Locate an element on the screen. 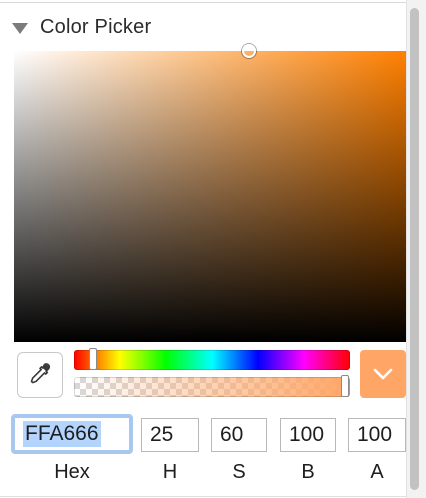  panel-bottom-divider is located at coordinates (203, 496).